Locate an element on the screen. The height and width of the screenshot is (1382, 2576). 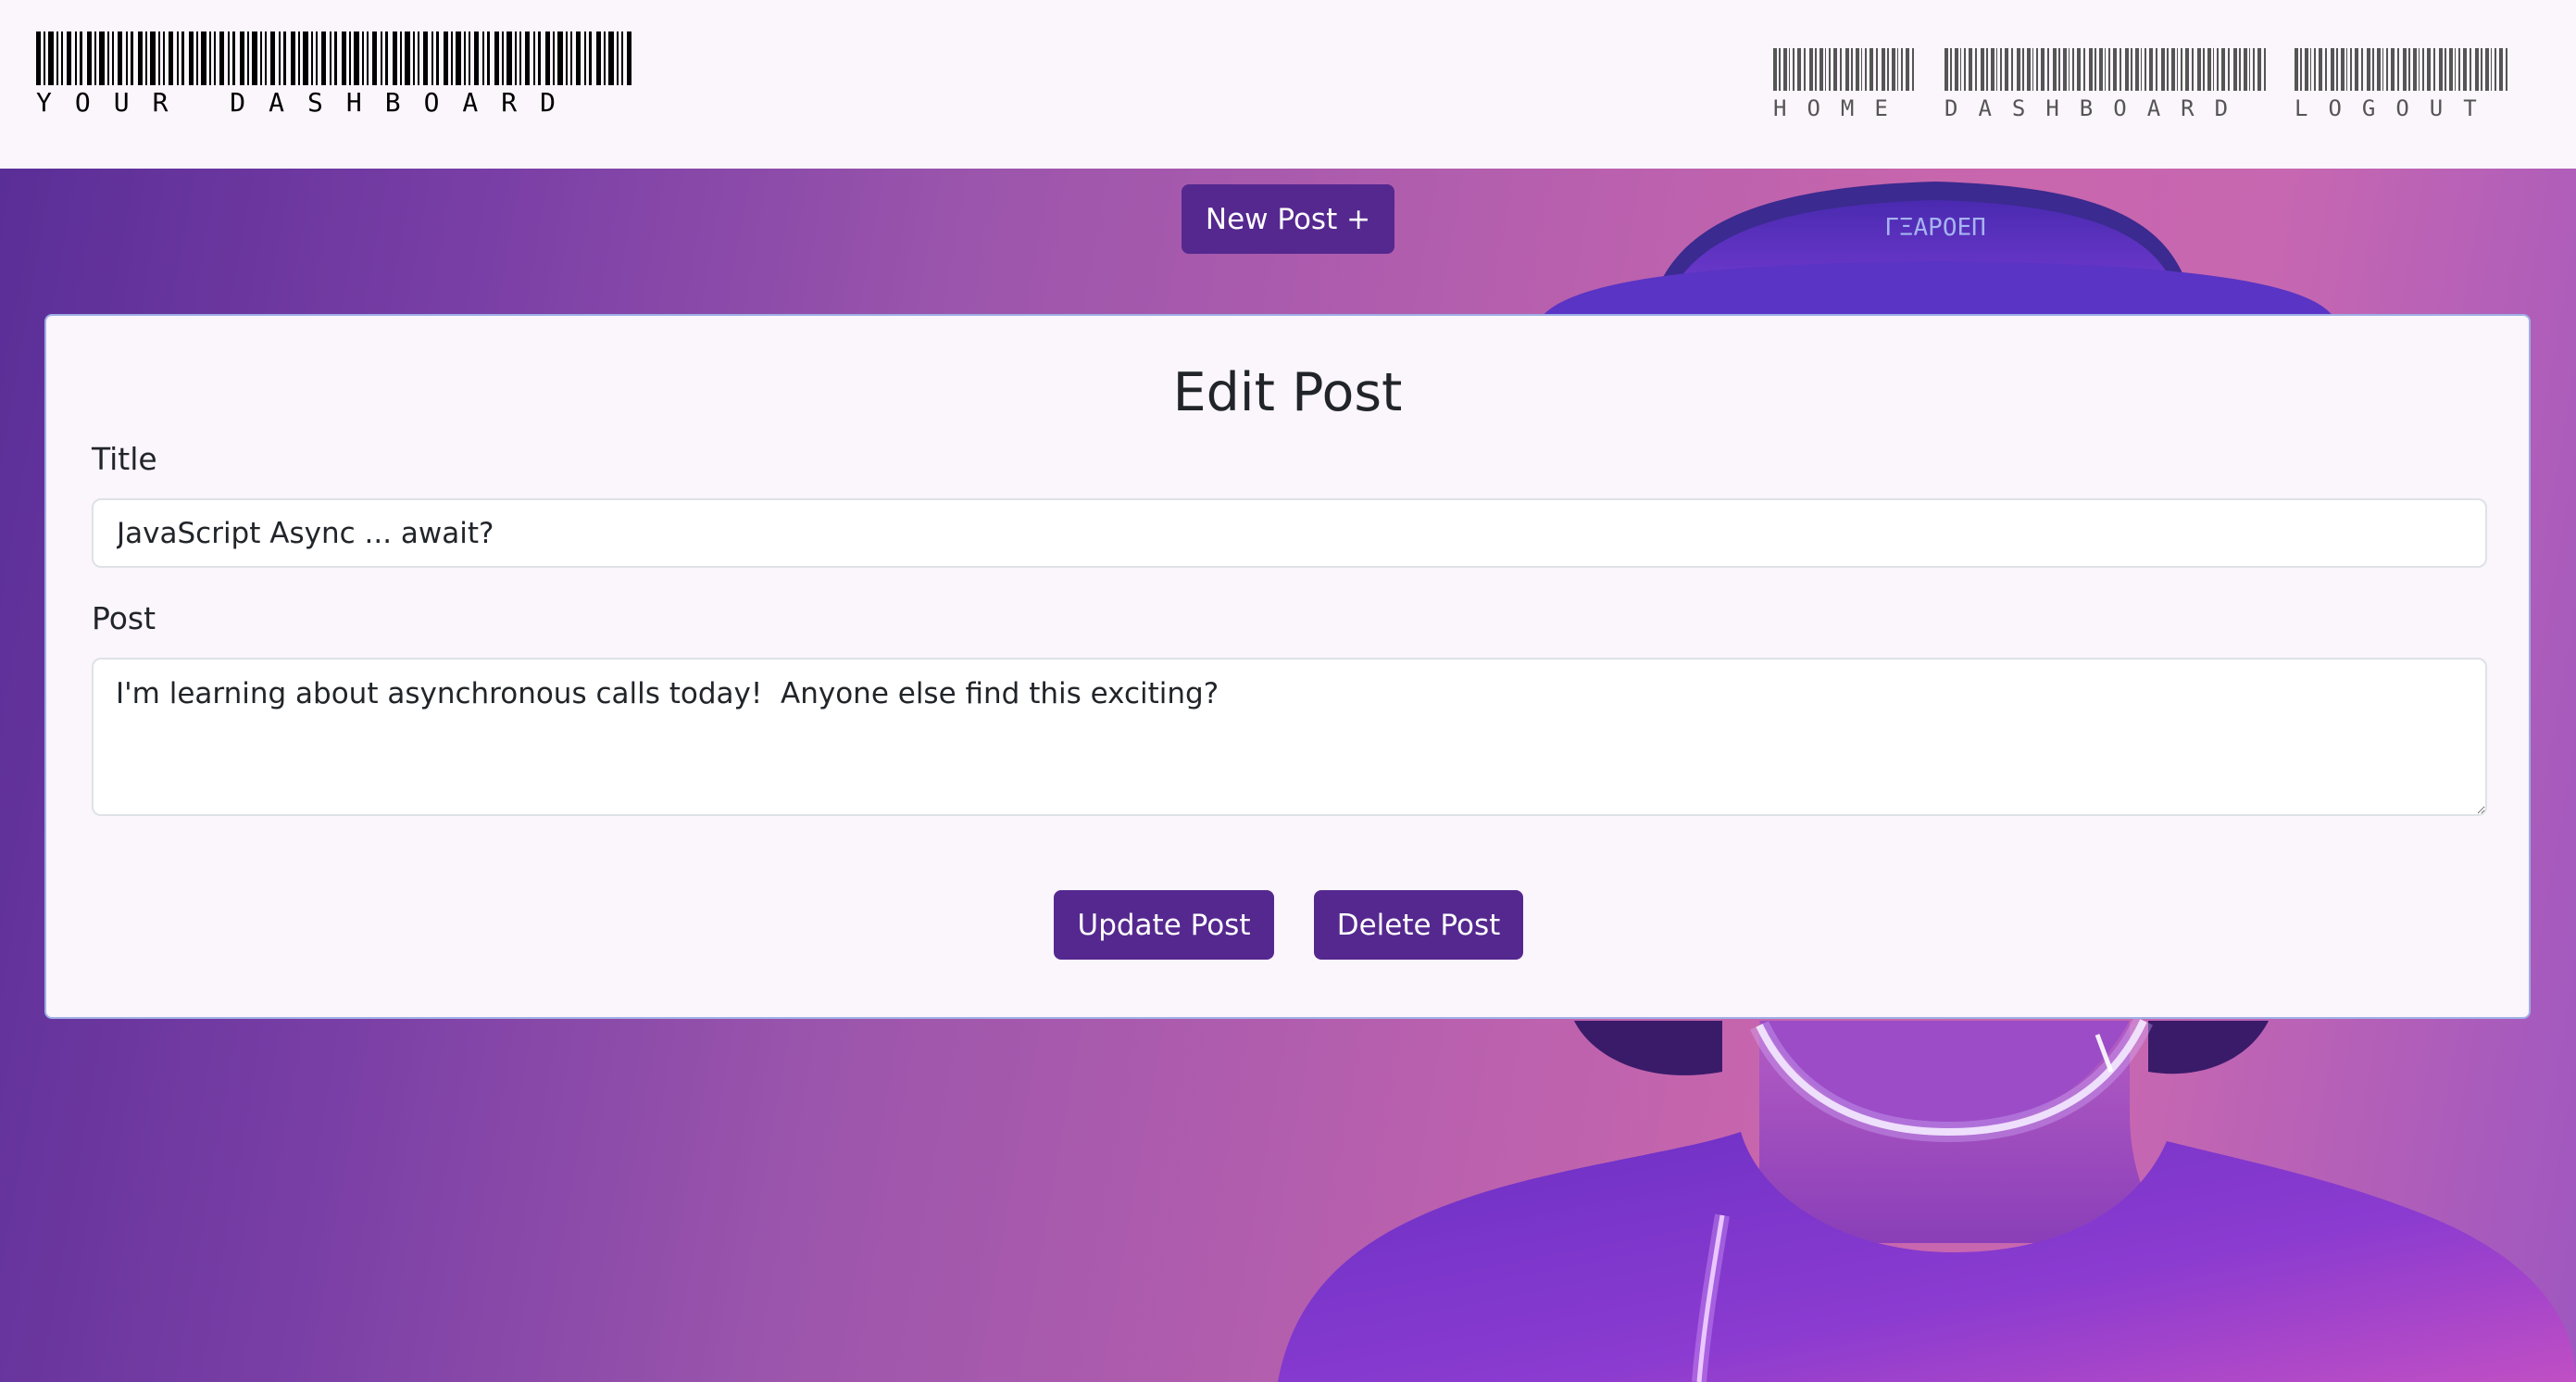
title-label: Title is located at coordinates (125, 459).